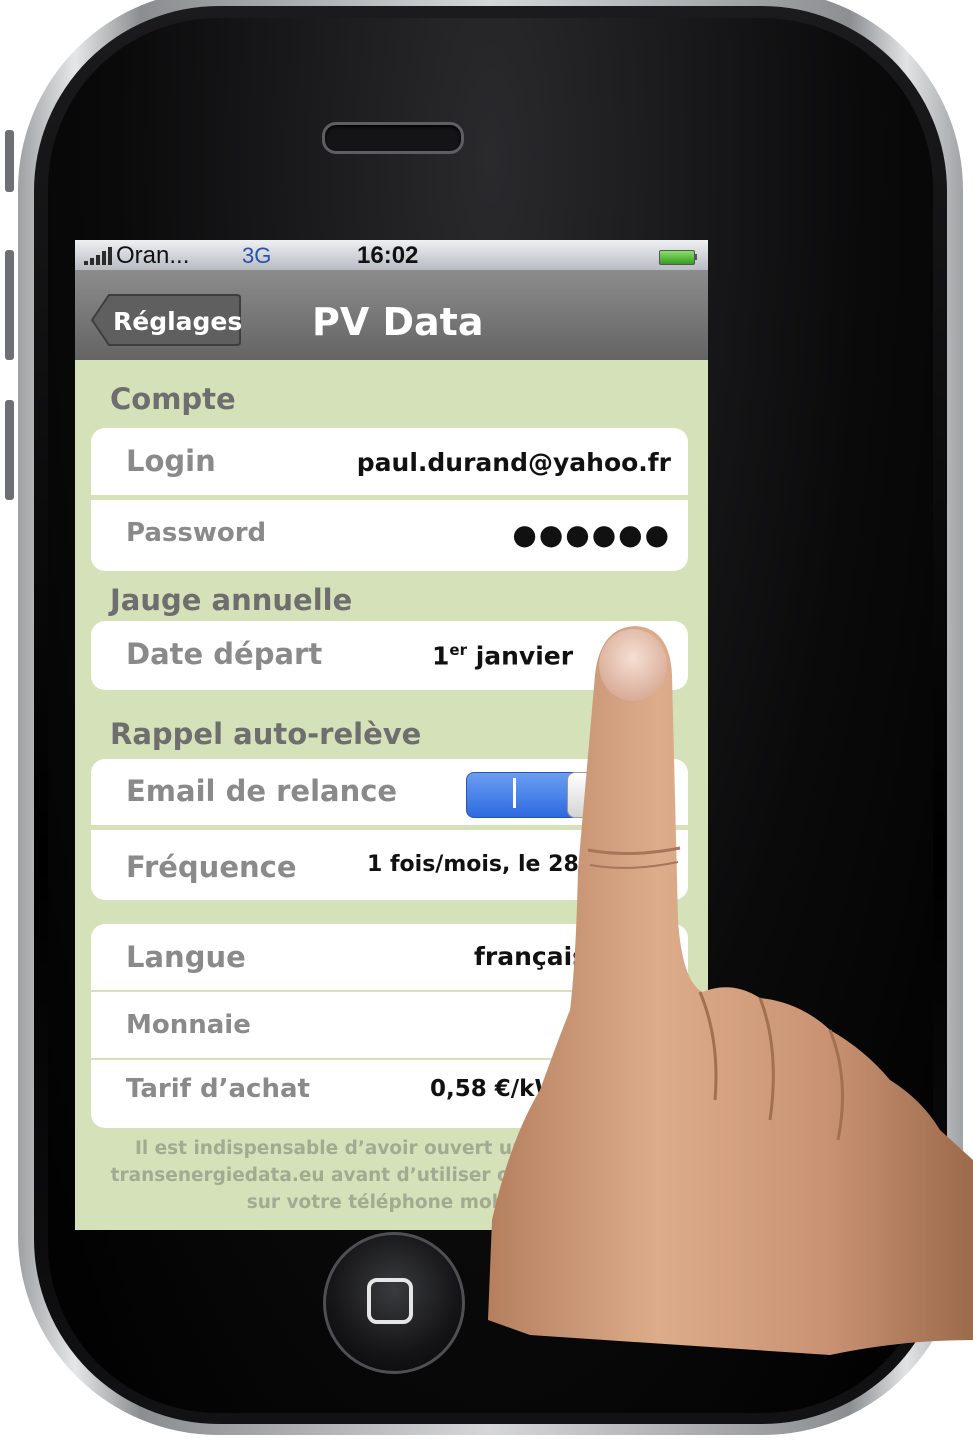 The height and width of the screenshot is (1440, 973). Describe the element at coordinates (211, 867) in the screenshot. I see `frequency-label: Fréquence` at that location.